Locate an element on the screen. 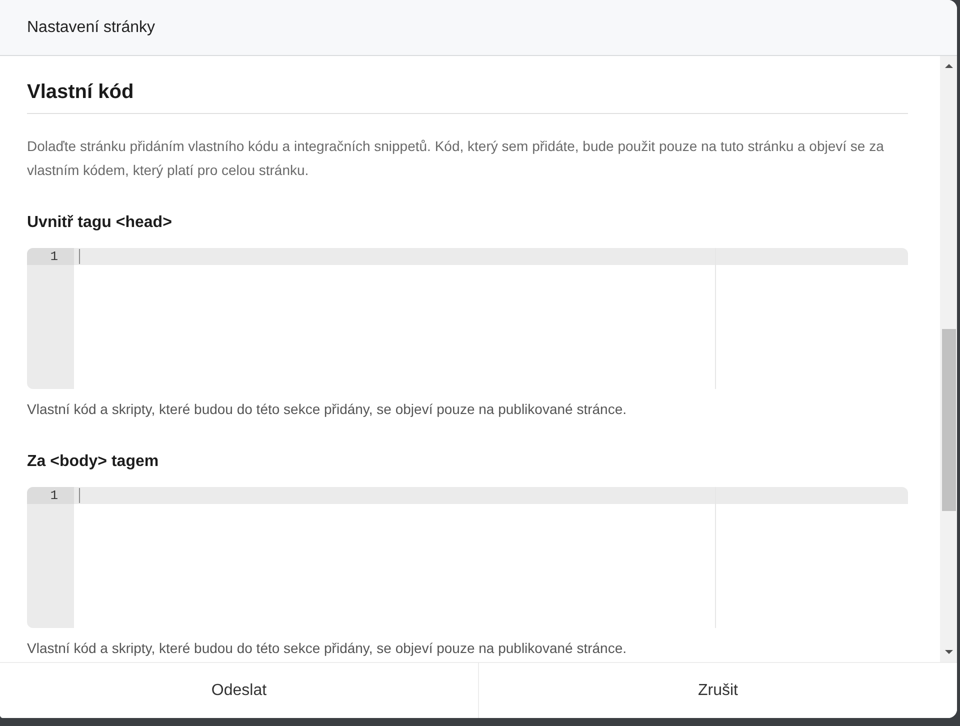 This screenshot has height=726, width=960. scrollbar-track is located at coordinates (948, 359).